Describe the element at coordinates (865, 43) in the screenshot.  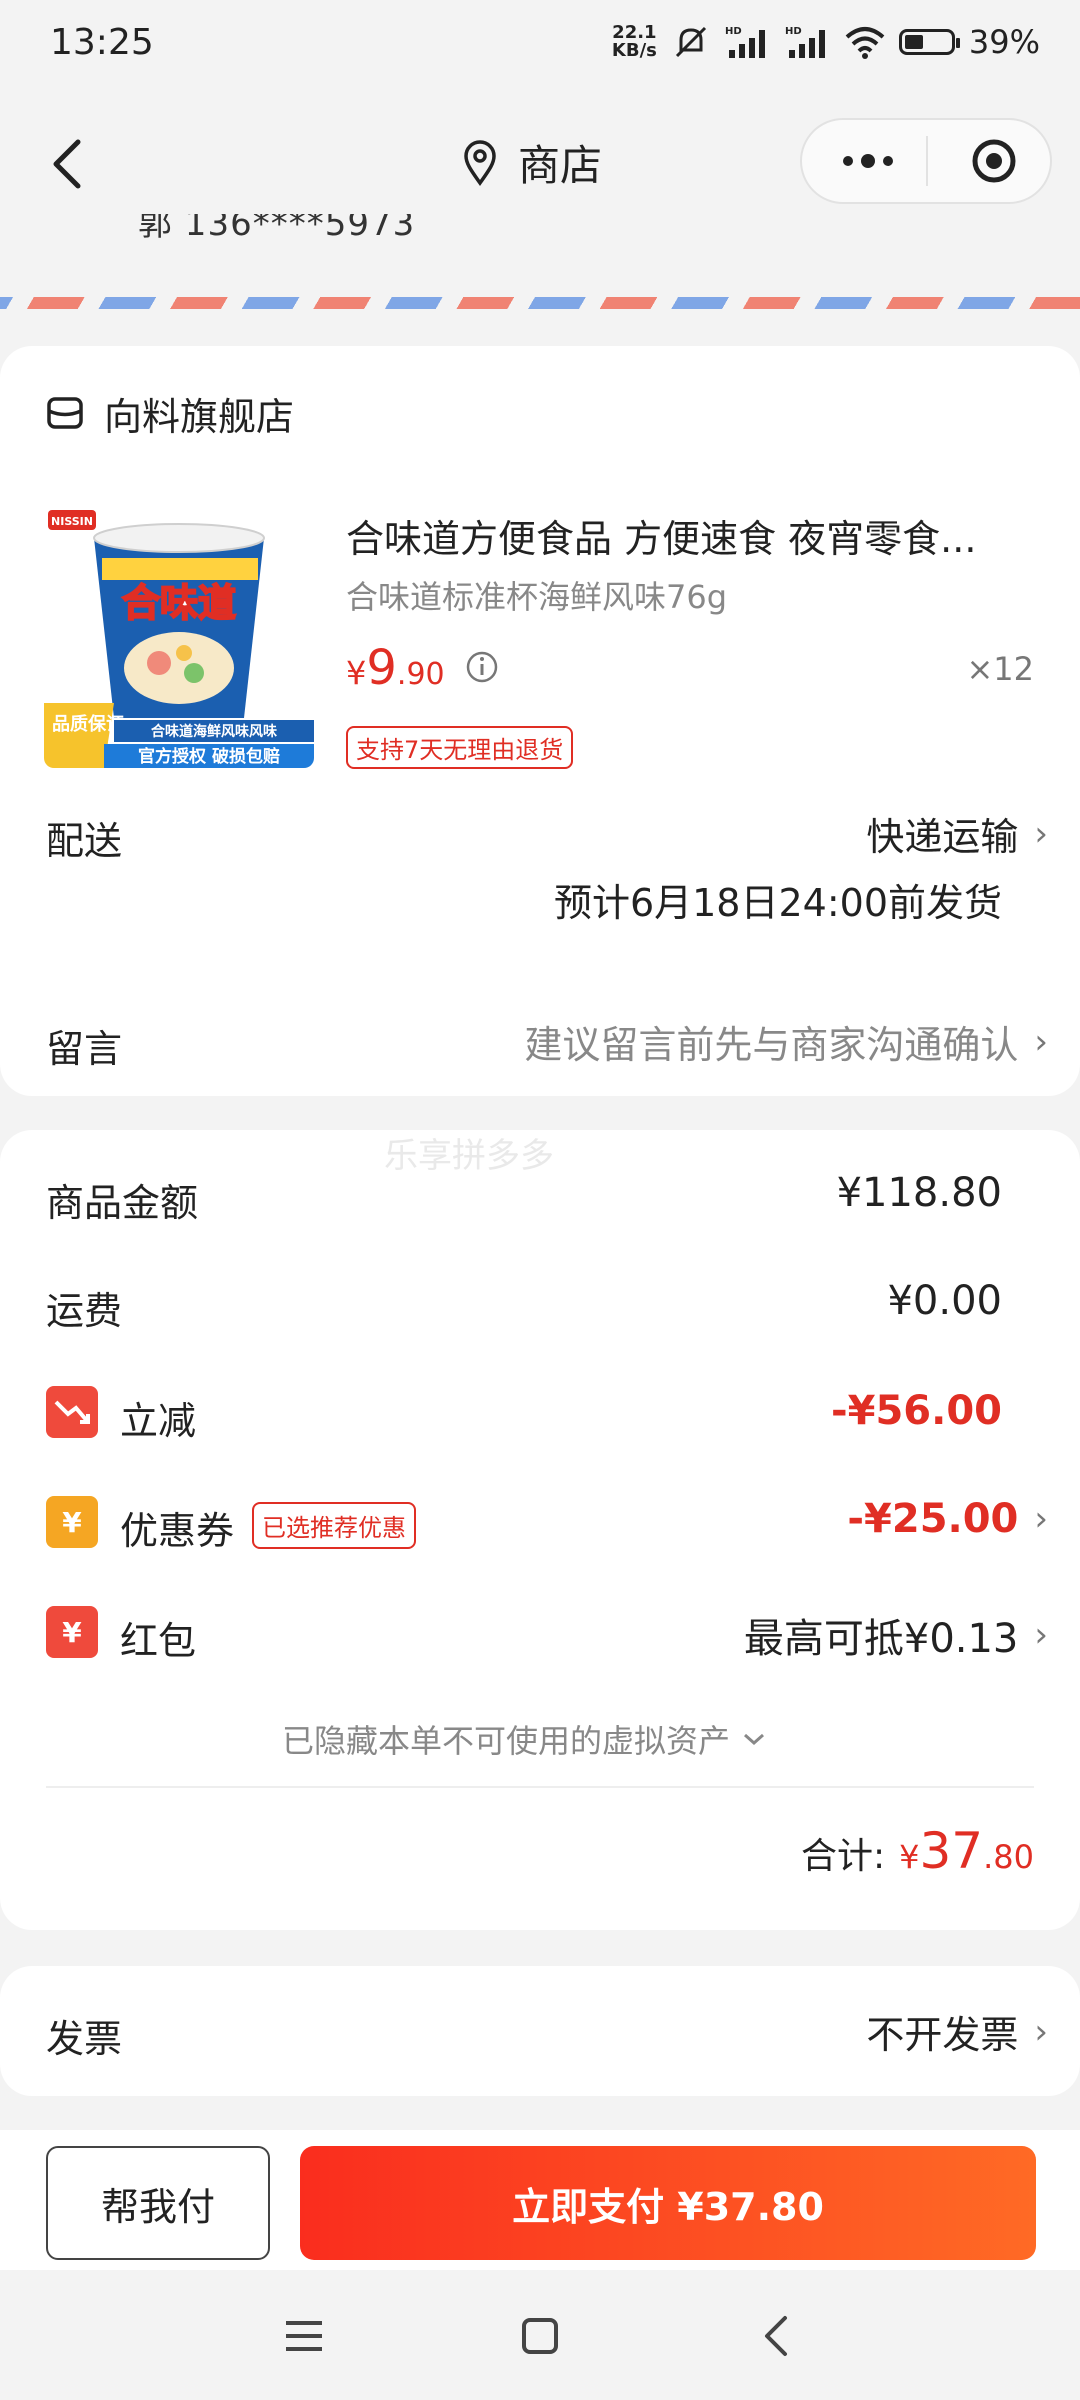
I see `wifi-icon` at that location.